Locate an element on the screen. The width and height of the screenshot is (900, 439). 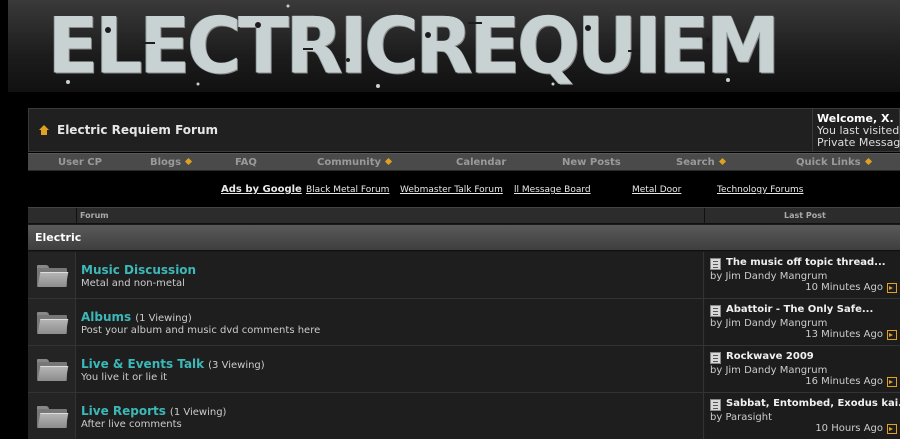
menu-calendar: Calendar is located at coordinates (481, 162).